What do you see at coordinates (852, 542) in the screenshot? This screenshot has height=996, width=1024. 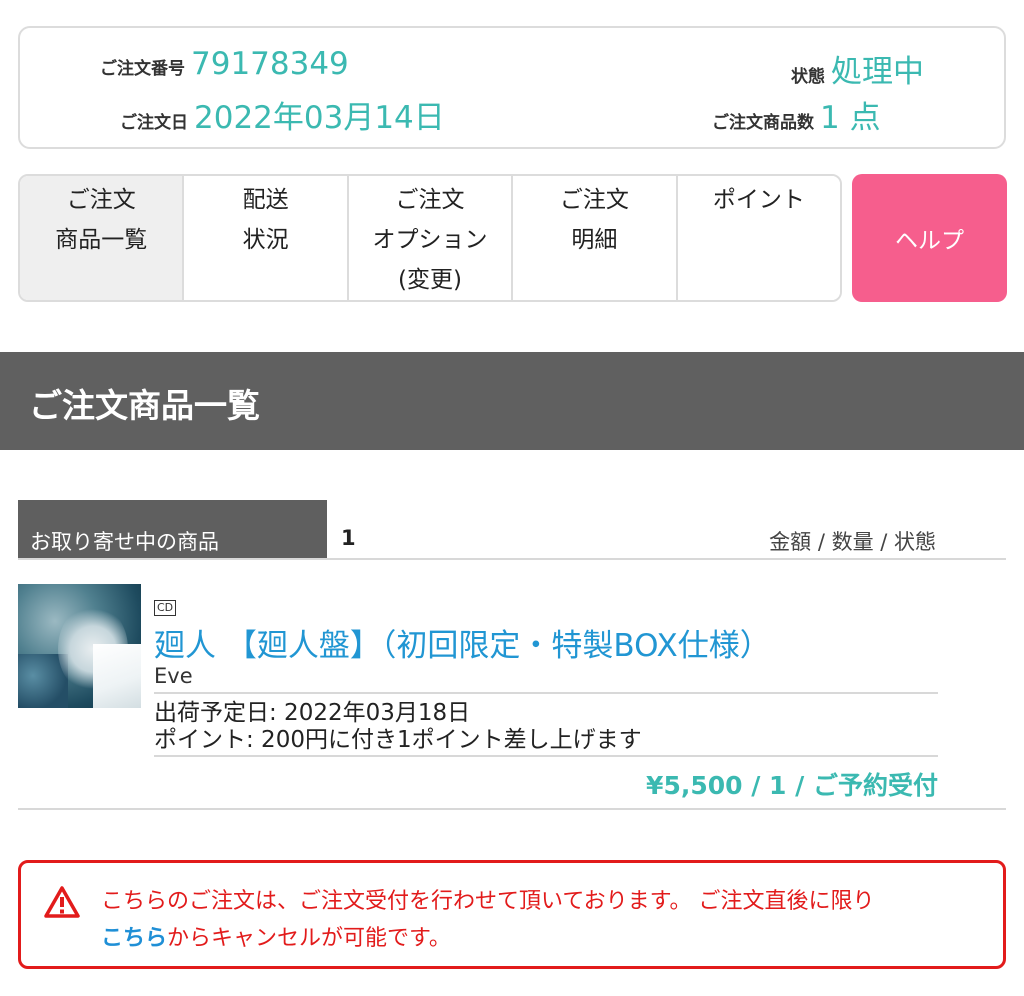 I see `price-qty-status-header: 金額 / 数量 / 状態` at bounding box center [852, 542].